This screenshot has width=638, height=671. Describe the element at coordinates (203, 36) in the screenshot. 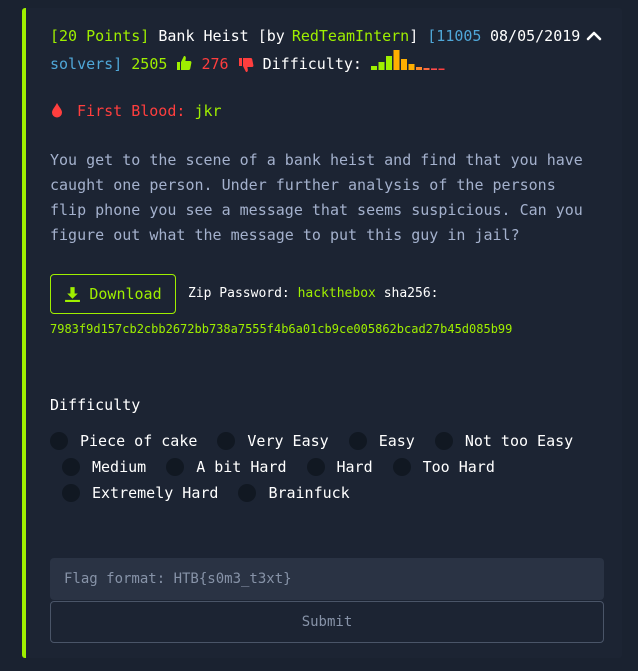

I see `challenge-name: Bank Heist` at that location.